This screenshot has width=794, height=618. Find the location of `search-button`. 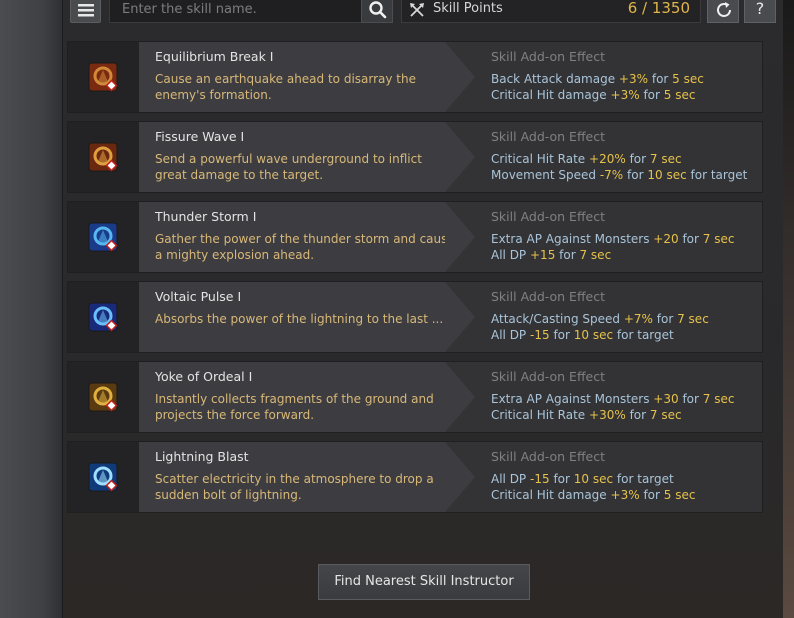

search-button is located at coordinates (377, 11).